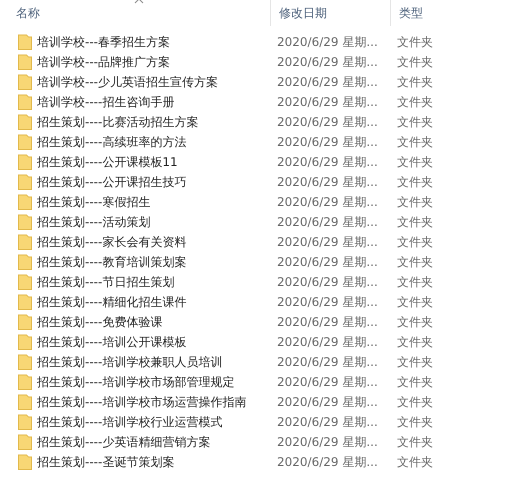 The image size is (509, 500). Describe the element at coordinates (93, 202) in the screenshot. I see `file-name: 招生策划----寒假招生` at that location.